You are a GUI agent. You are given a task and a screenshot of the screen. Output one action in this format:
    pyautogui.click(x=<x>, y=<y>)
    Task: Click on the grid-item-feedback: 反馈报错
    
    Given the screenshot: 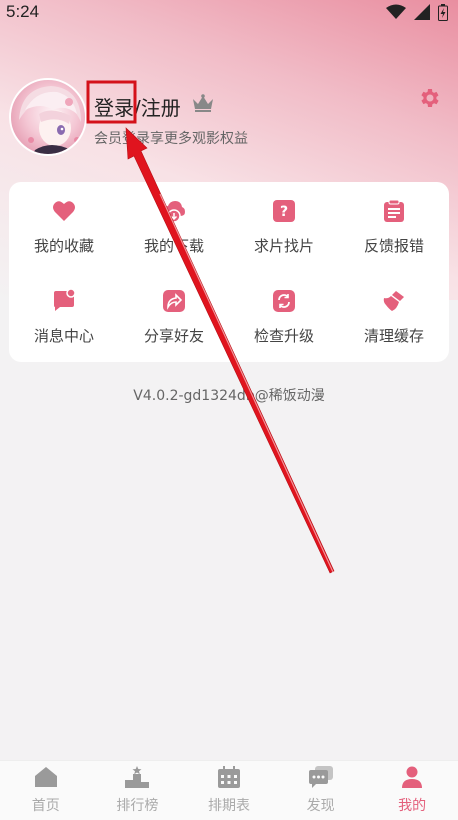 What is the action you would take?
    pyautogui.click(x=394, y=227)
    